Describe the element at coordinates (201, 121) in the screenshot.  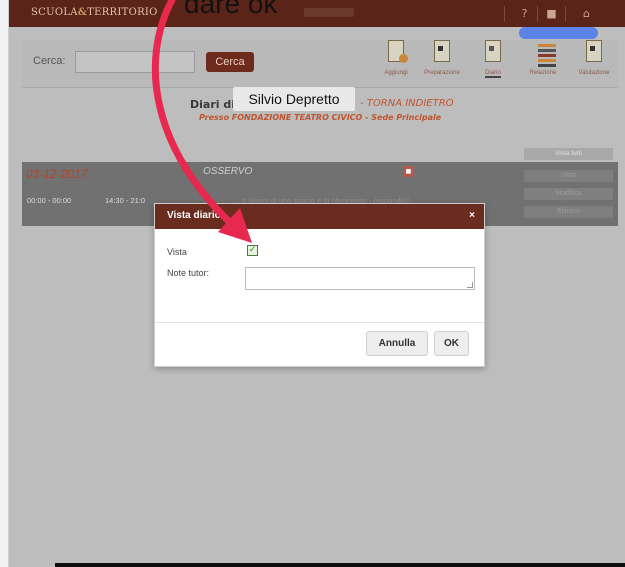
I see `annotation-arrow-icon` at that location.